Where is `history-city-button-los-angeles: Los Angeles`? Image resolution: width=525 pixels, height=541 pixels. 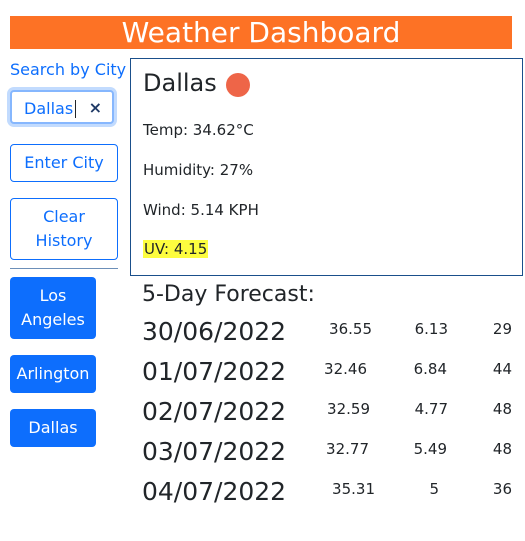 history-city-button-los-angeles: Los Angeles is located at coordinates (53, 308).